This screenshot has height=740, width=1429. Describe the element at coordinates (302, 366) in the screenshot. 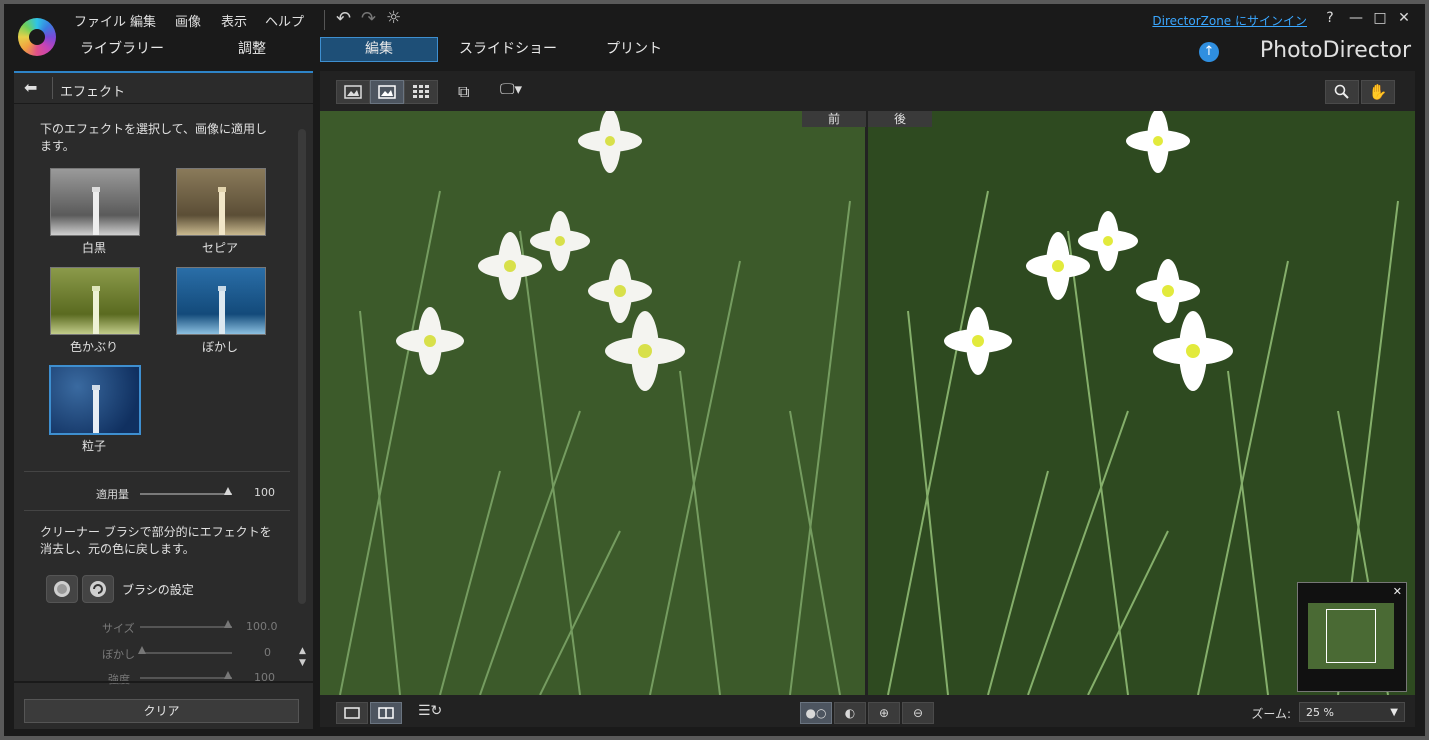

I see `panel-scrollbar` at that location.